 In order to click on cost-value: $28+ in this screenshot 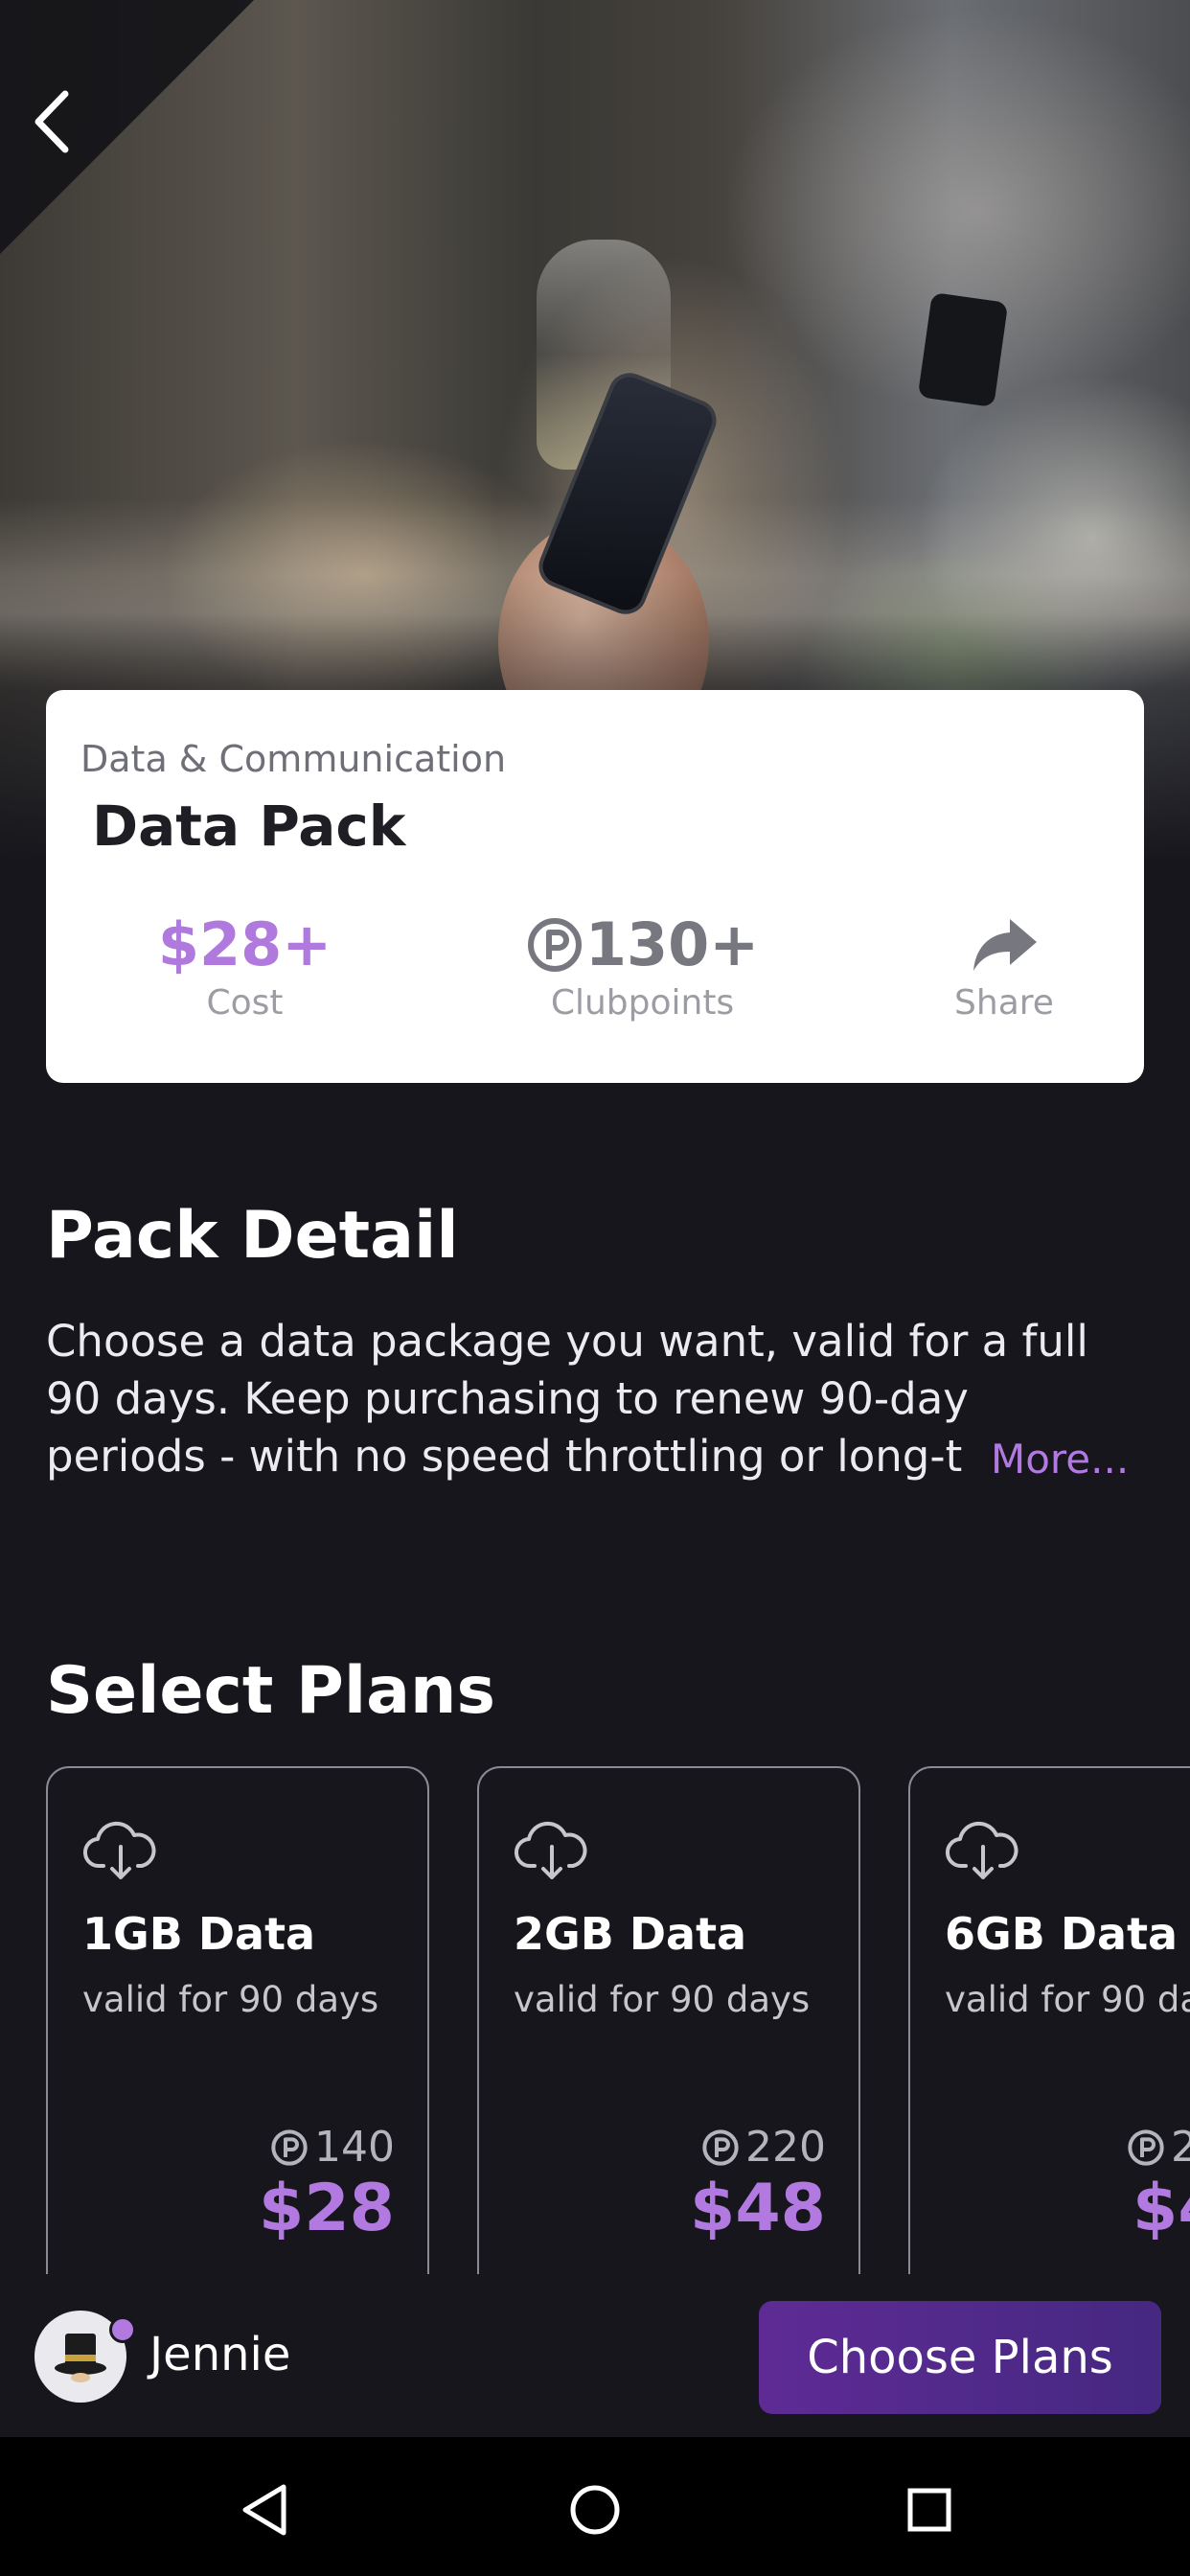, I will do `click(245, 944)`.